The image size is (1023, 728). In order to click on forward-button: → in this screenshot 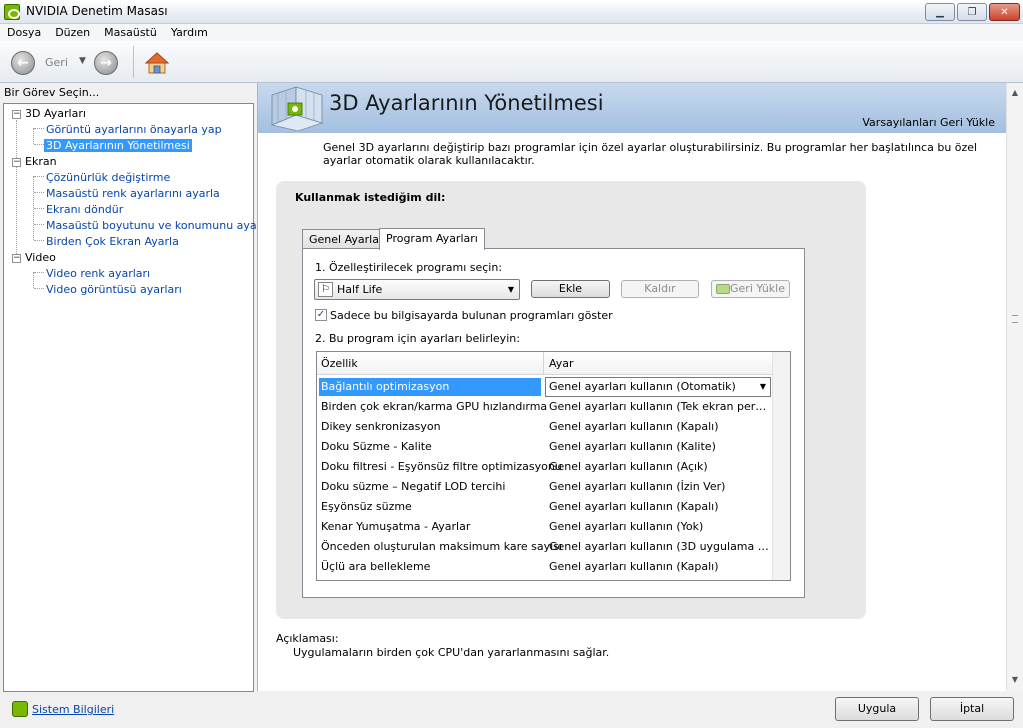, I will do `click(106, 63)`.